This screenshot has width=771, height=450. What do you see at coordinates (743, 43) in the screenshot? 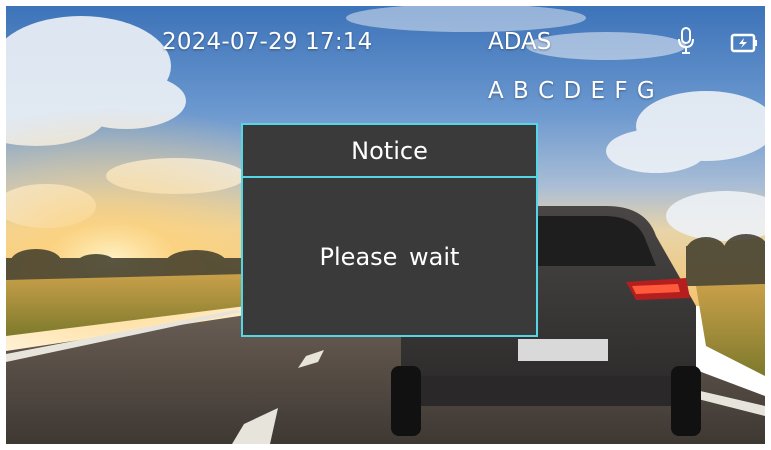
I see `battery-charging-icon` at bounding box center [743, 43].